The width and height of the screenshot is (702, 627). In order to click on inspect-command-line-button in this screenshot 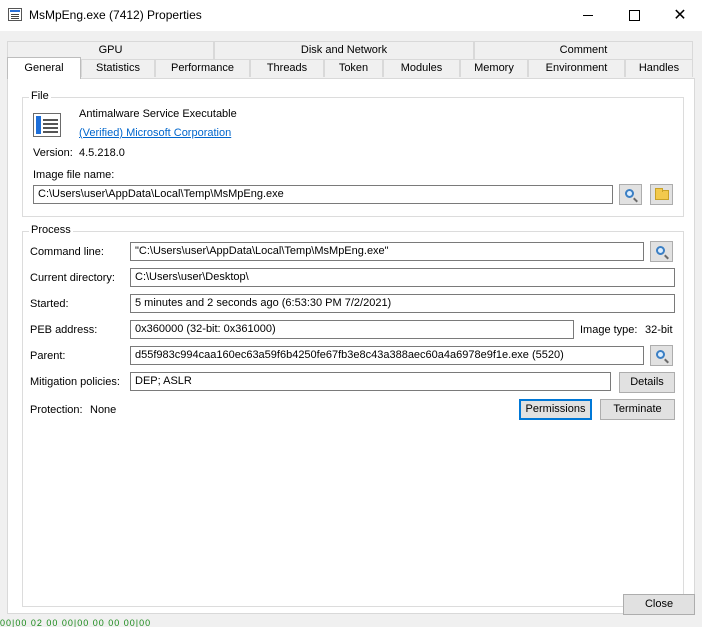, I will do `click(661, 251)`.